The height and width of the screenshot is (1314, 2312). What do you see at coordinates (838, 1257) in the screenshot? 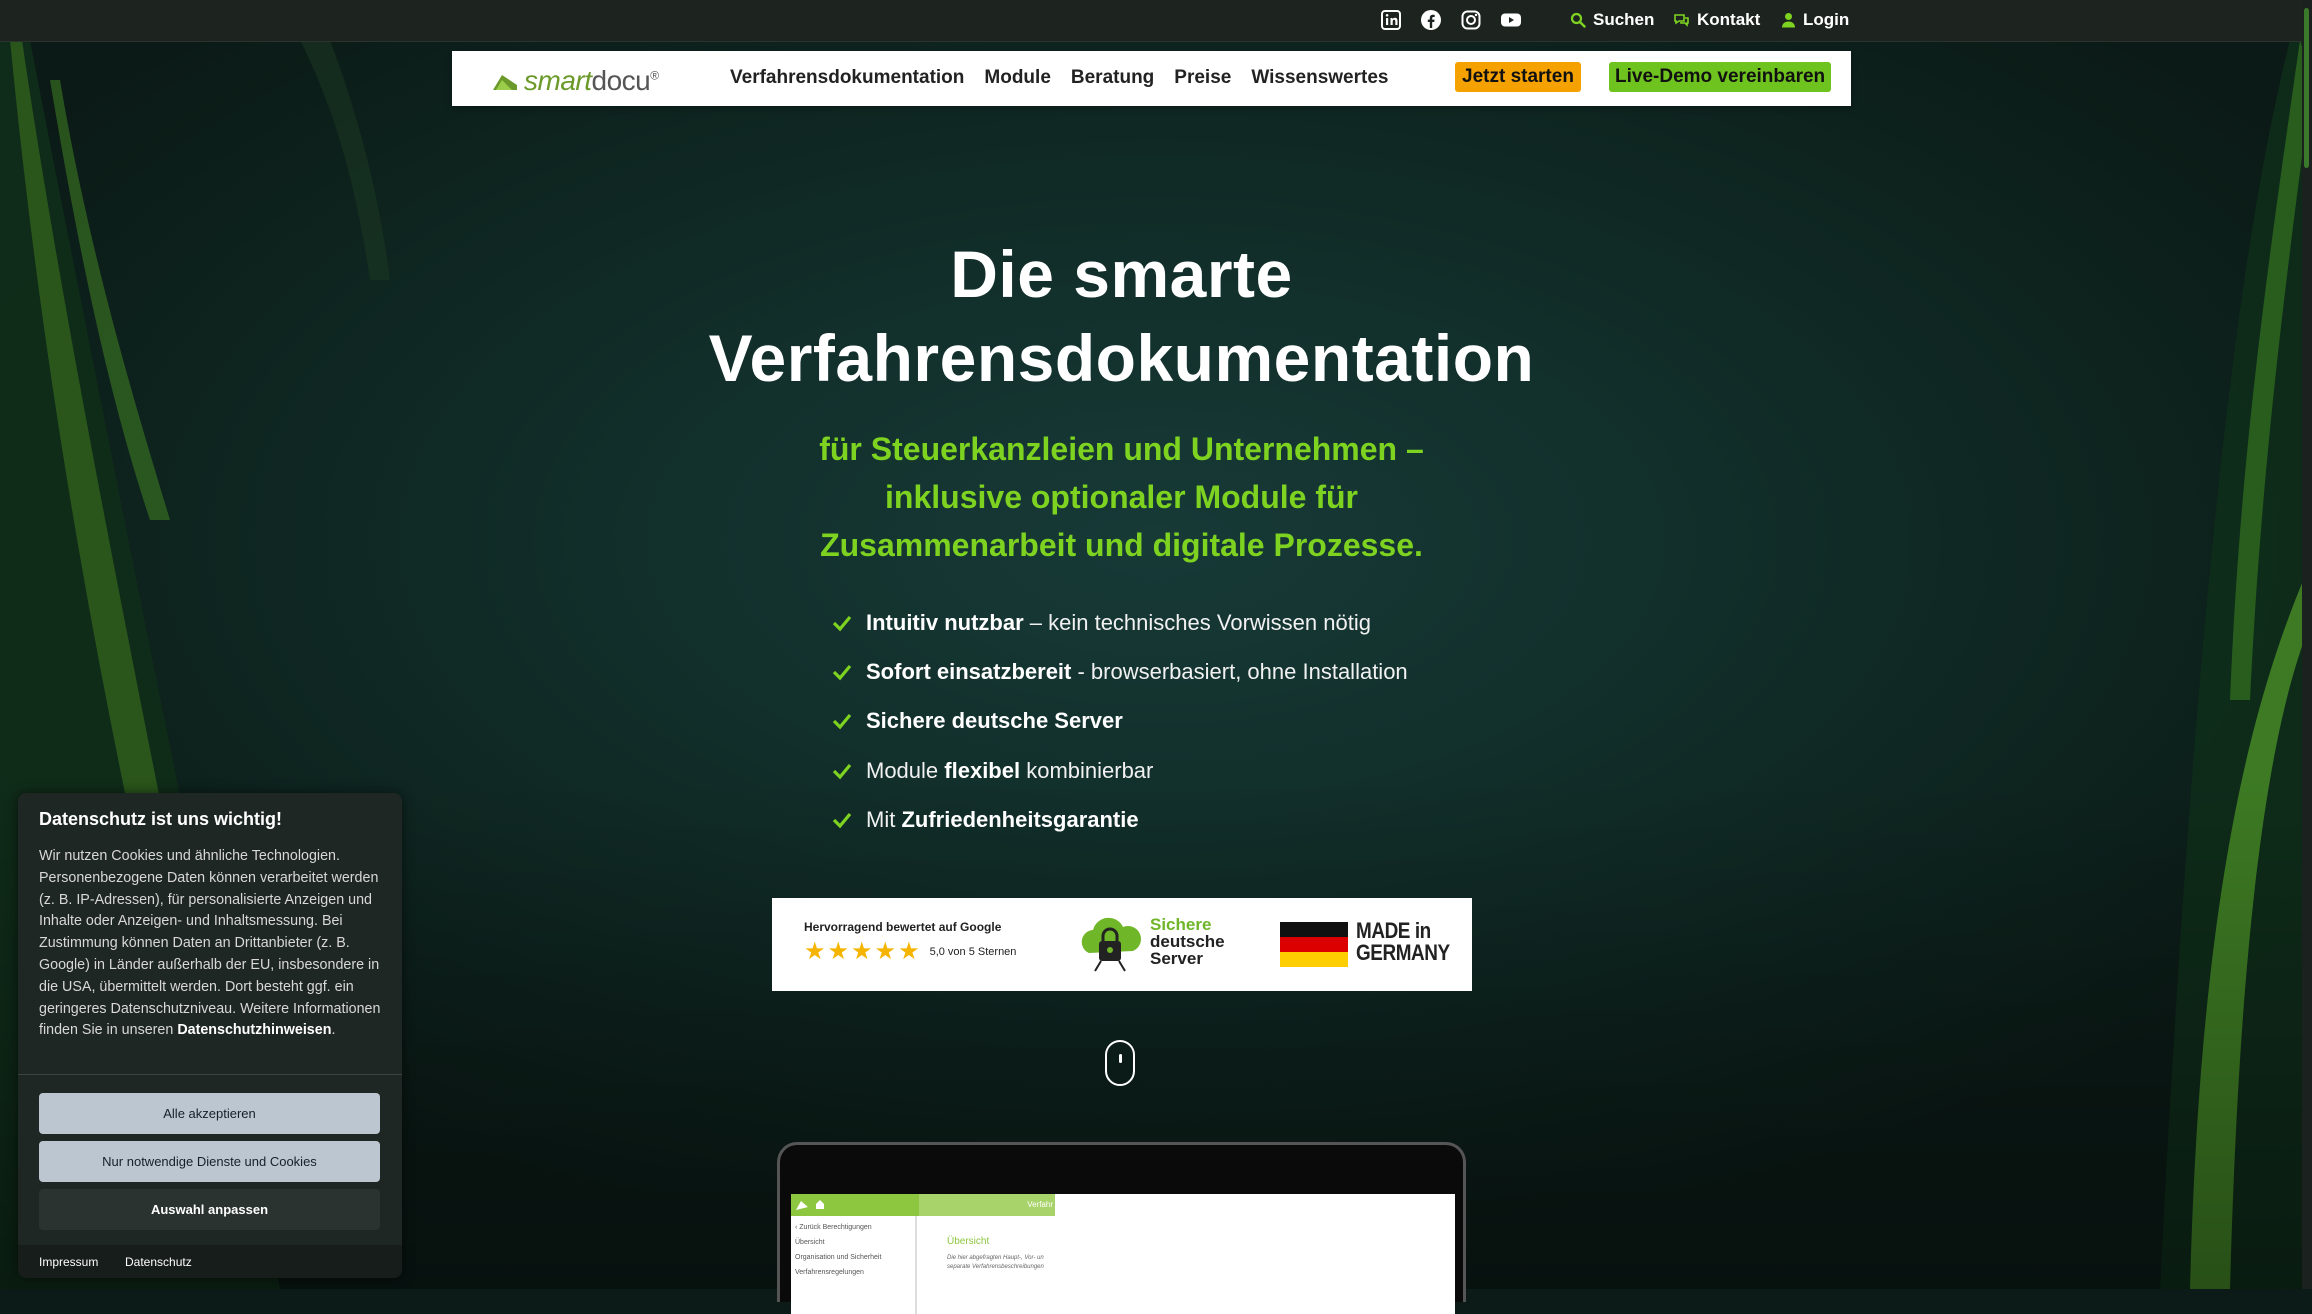
I see `app-sidebar-item: Organisation und Sicherheit` at bounding box center [838, 1257].